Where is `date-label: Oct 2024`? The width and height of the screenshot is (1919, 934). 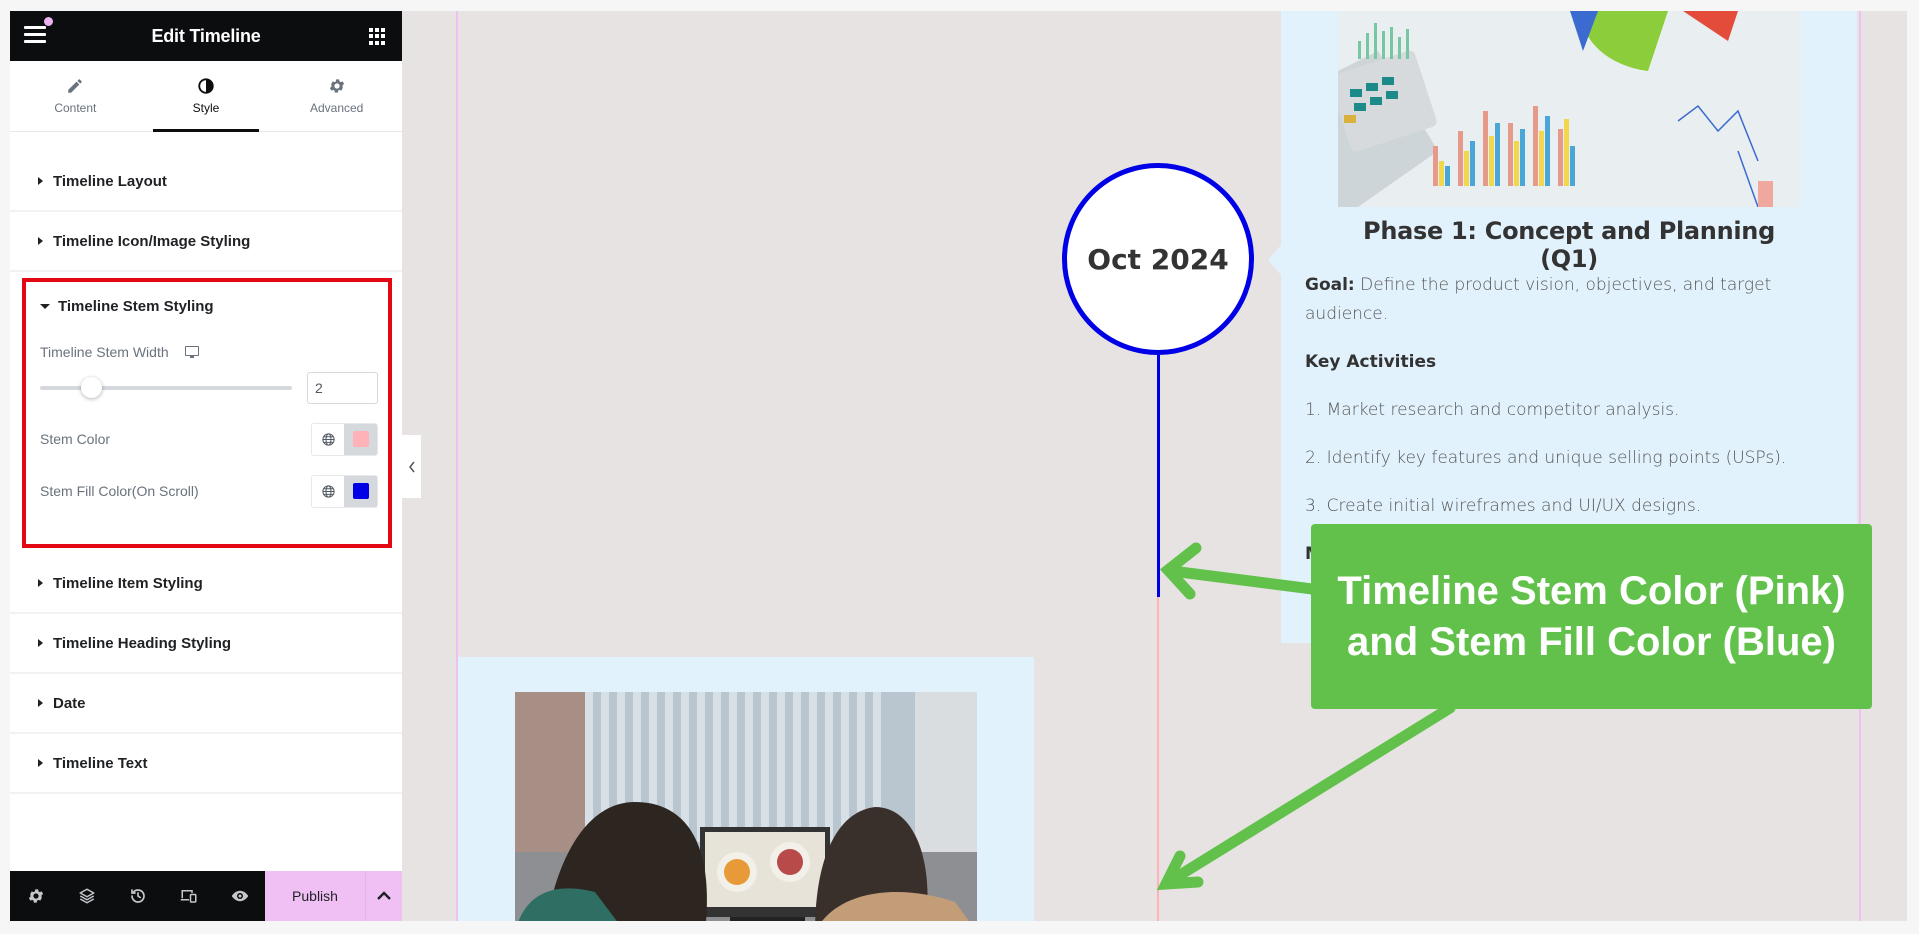 date-label: Oct 2024 is located at coordinates (1158, 259).